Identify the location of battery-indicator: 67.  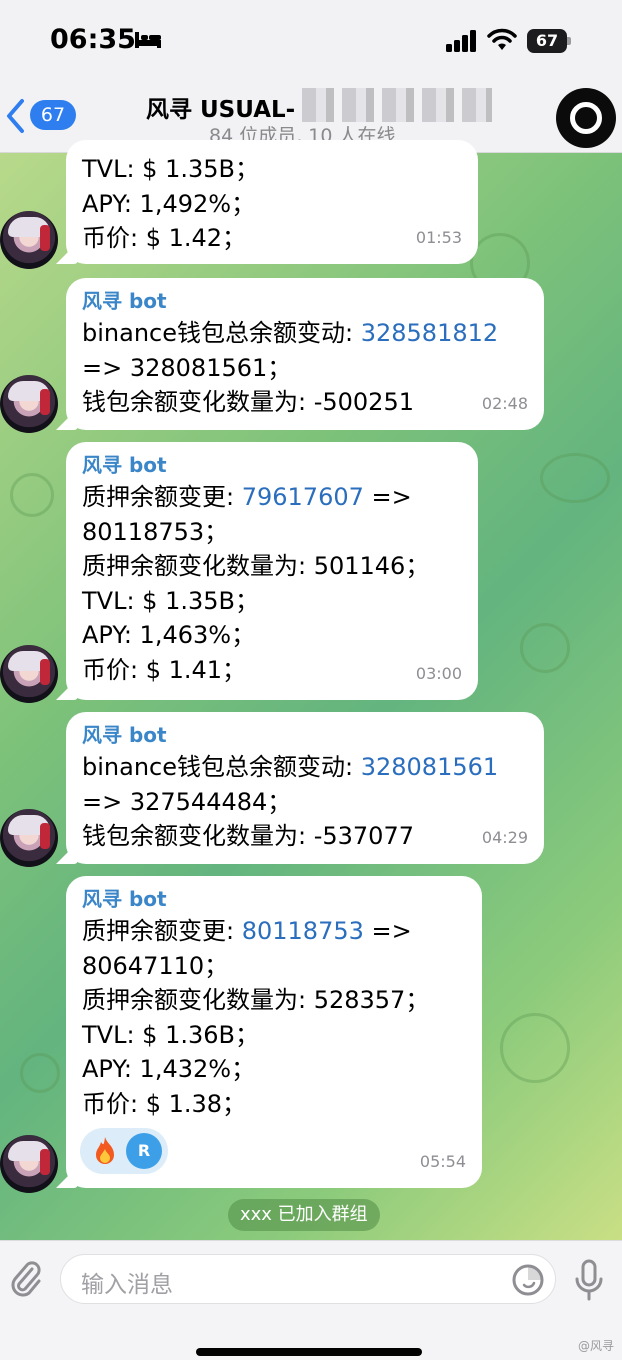
(549, 41).